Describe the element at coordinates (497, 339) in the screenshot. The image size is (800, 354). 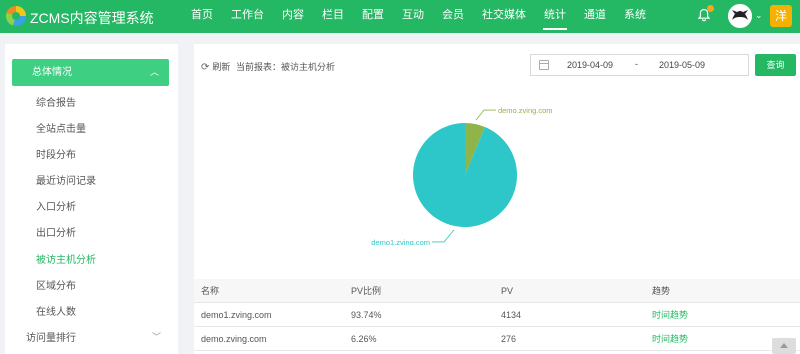
I see `table-row: demo.zving.com 6.26% 276 时间趋势` at that location.